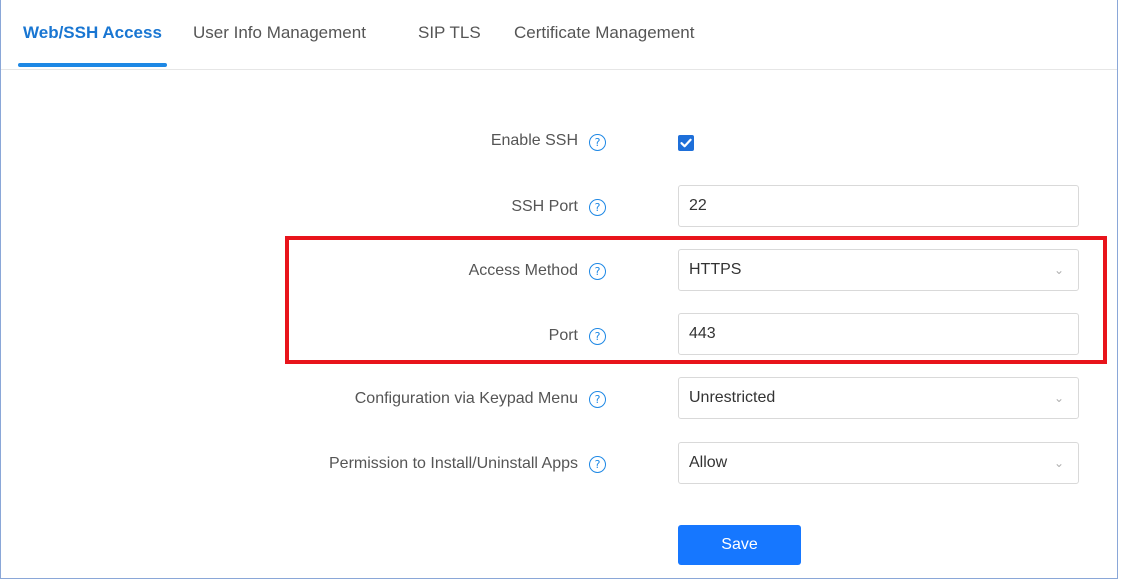  I want to click on tab-sip-tls: SIP TLS, so click(449, 35).